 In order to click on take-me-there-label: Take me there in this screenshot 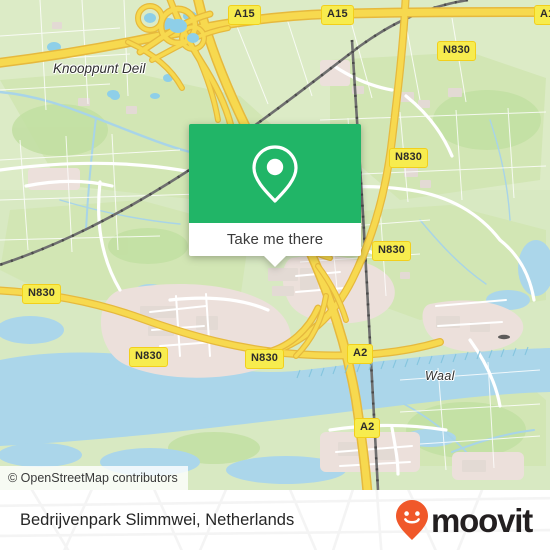, I will do `click(275, 239)`.